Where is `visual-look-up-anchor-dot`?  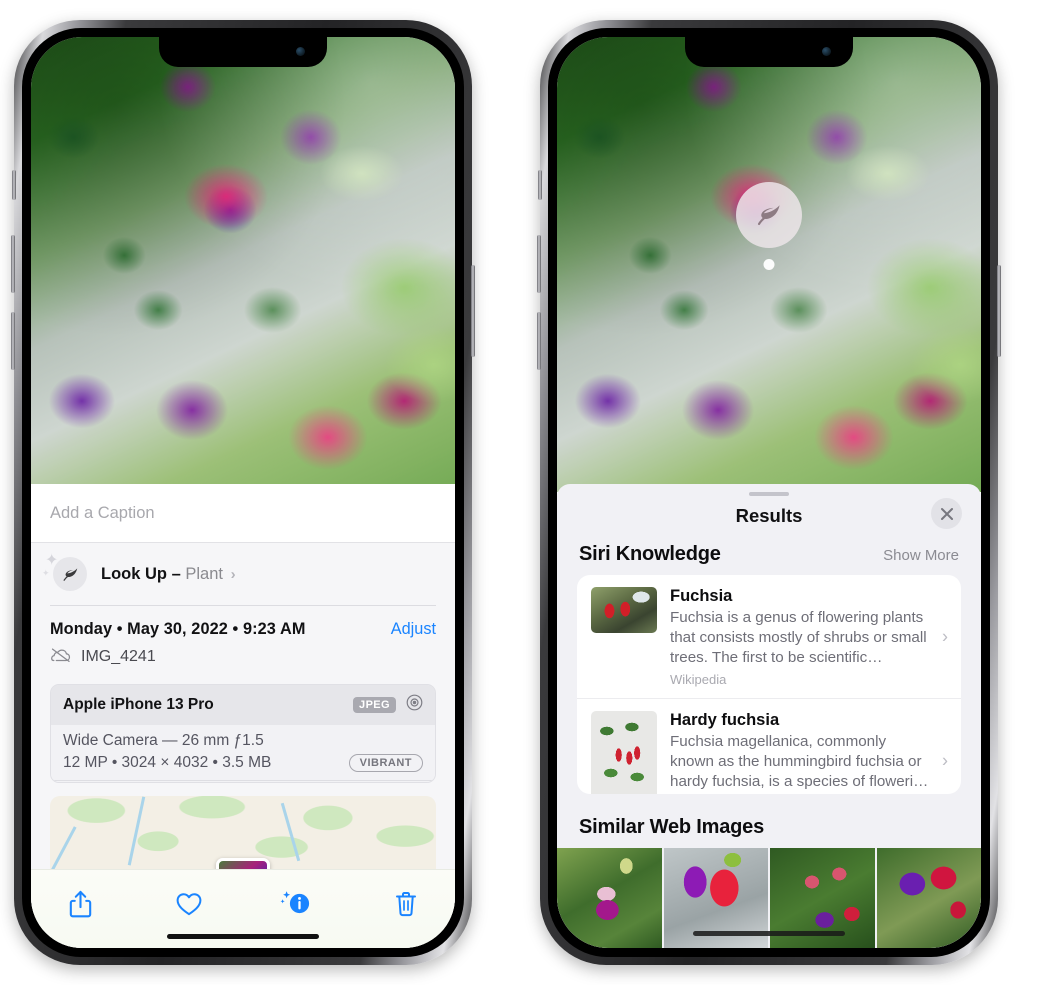
visual-look-up-anchor-dot is located at coordinates (769, 264).